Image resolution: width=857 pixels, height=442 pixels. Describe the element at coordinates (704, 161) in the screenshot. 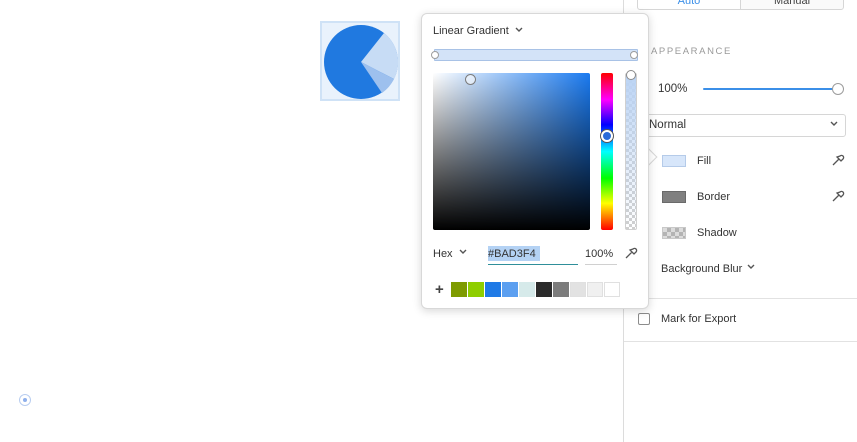

I see `fill-label: Fill` at that location.